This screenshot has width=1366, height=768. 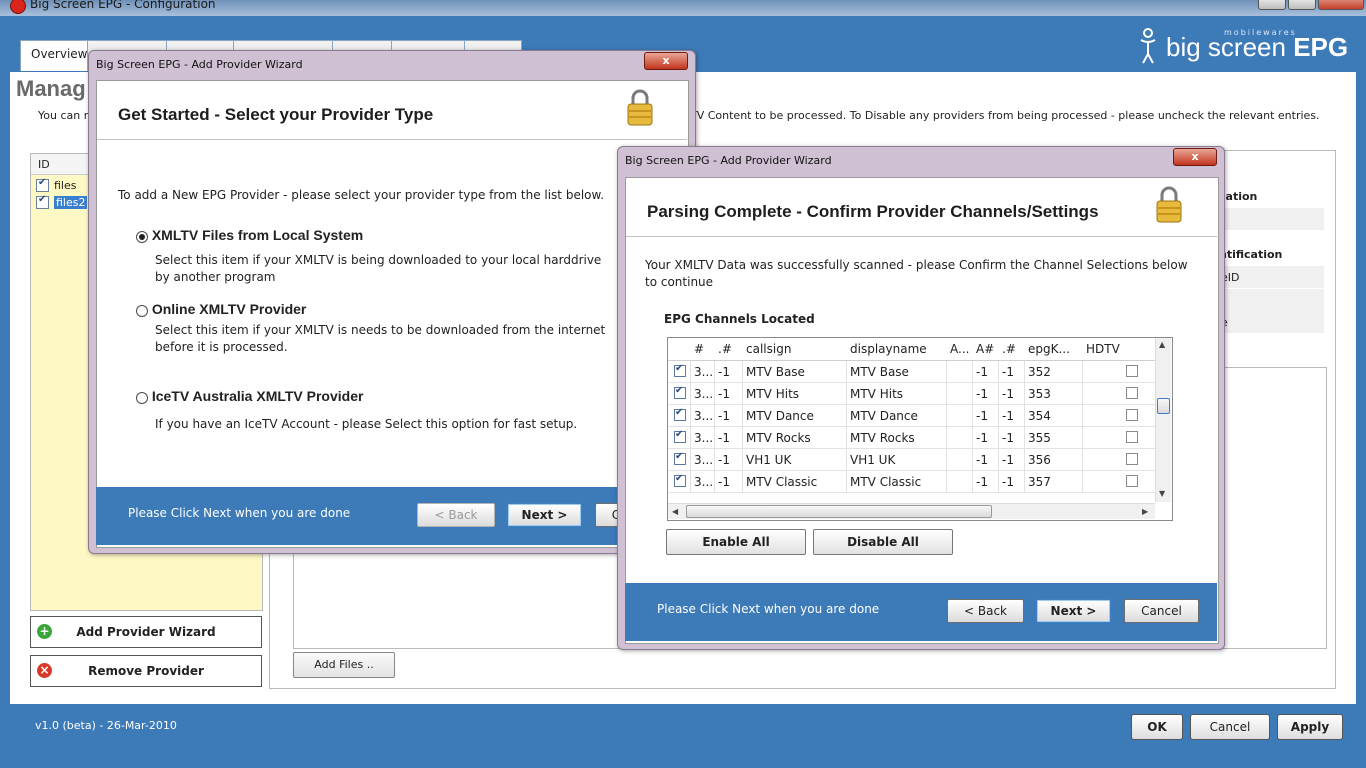 I want to click on minimize-button, so click(x=1272, y=5).